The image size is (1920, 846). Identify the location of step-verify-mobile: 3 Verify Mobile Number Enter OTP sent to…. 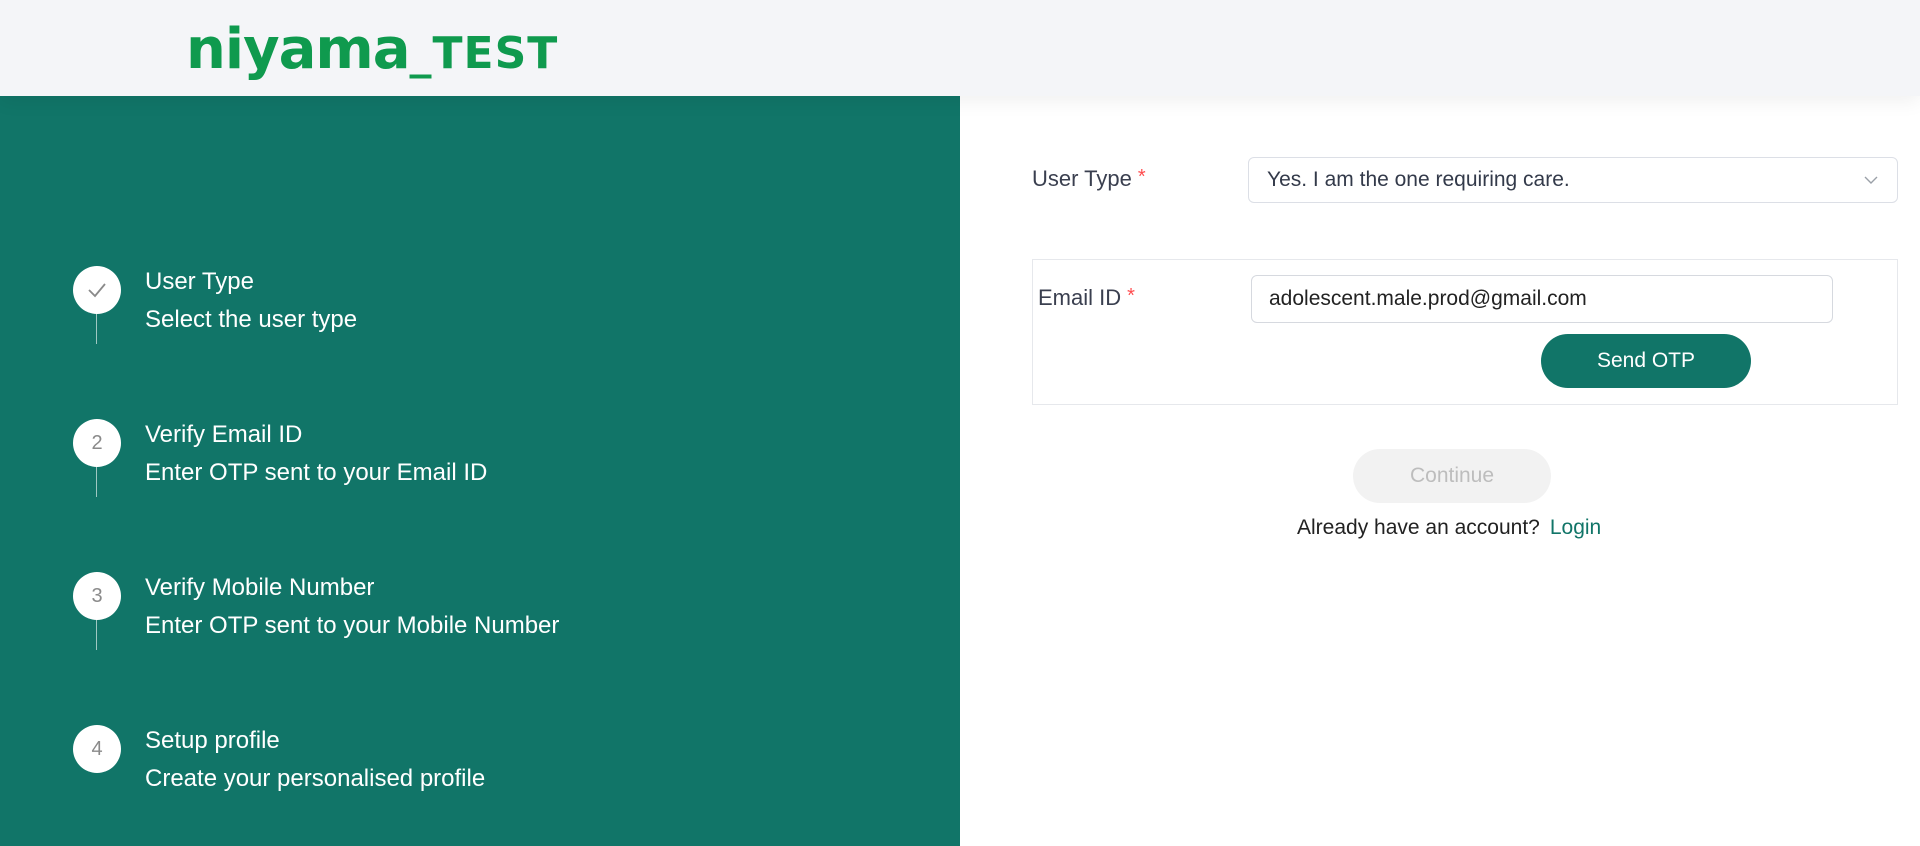
(473, 607).